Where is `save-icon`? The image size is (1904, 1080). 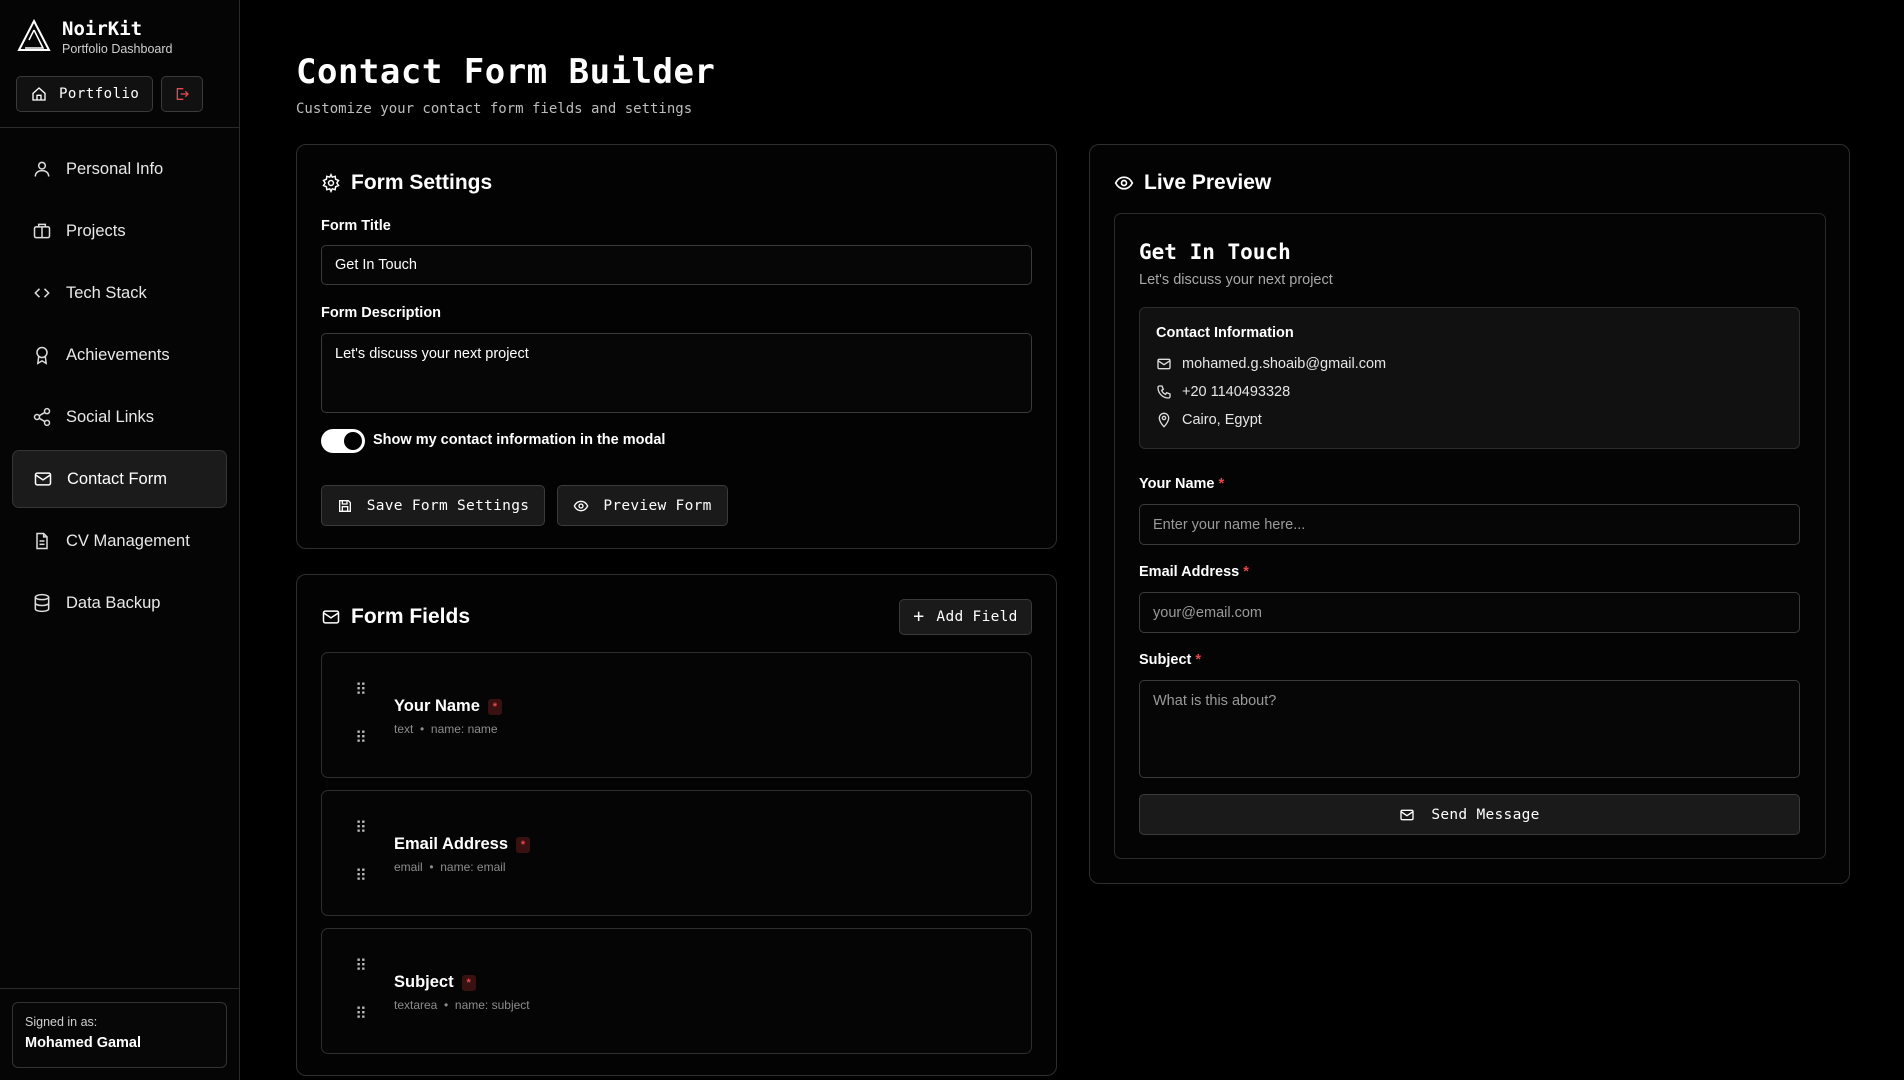 save-icon is located at coordinates (344, 505).